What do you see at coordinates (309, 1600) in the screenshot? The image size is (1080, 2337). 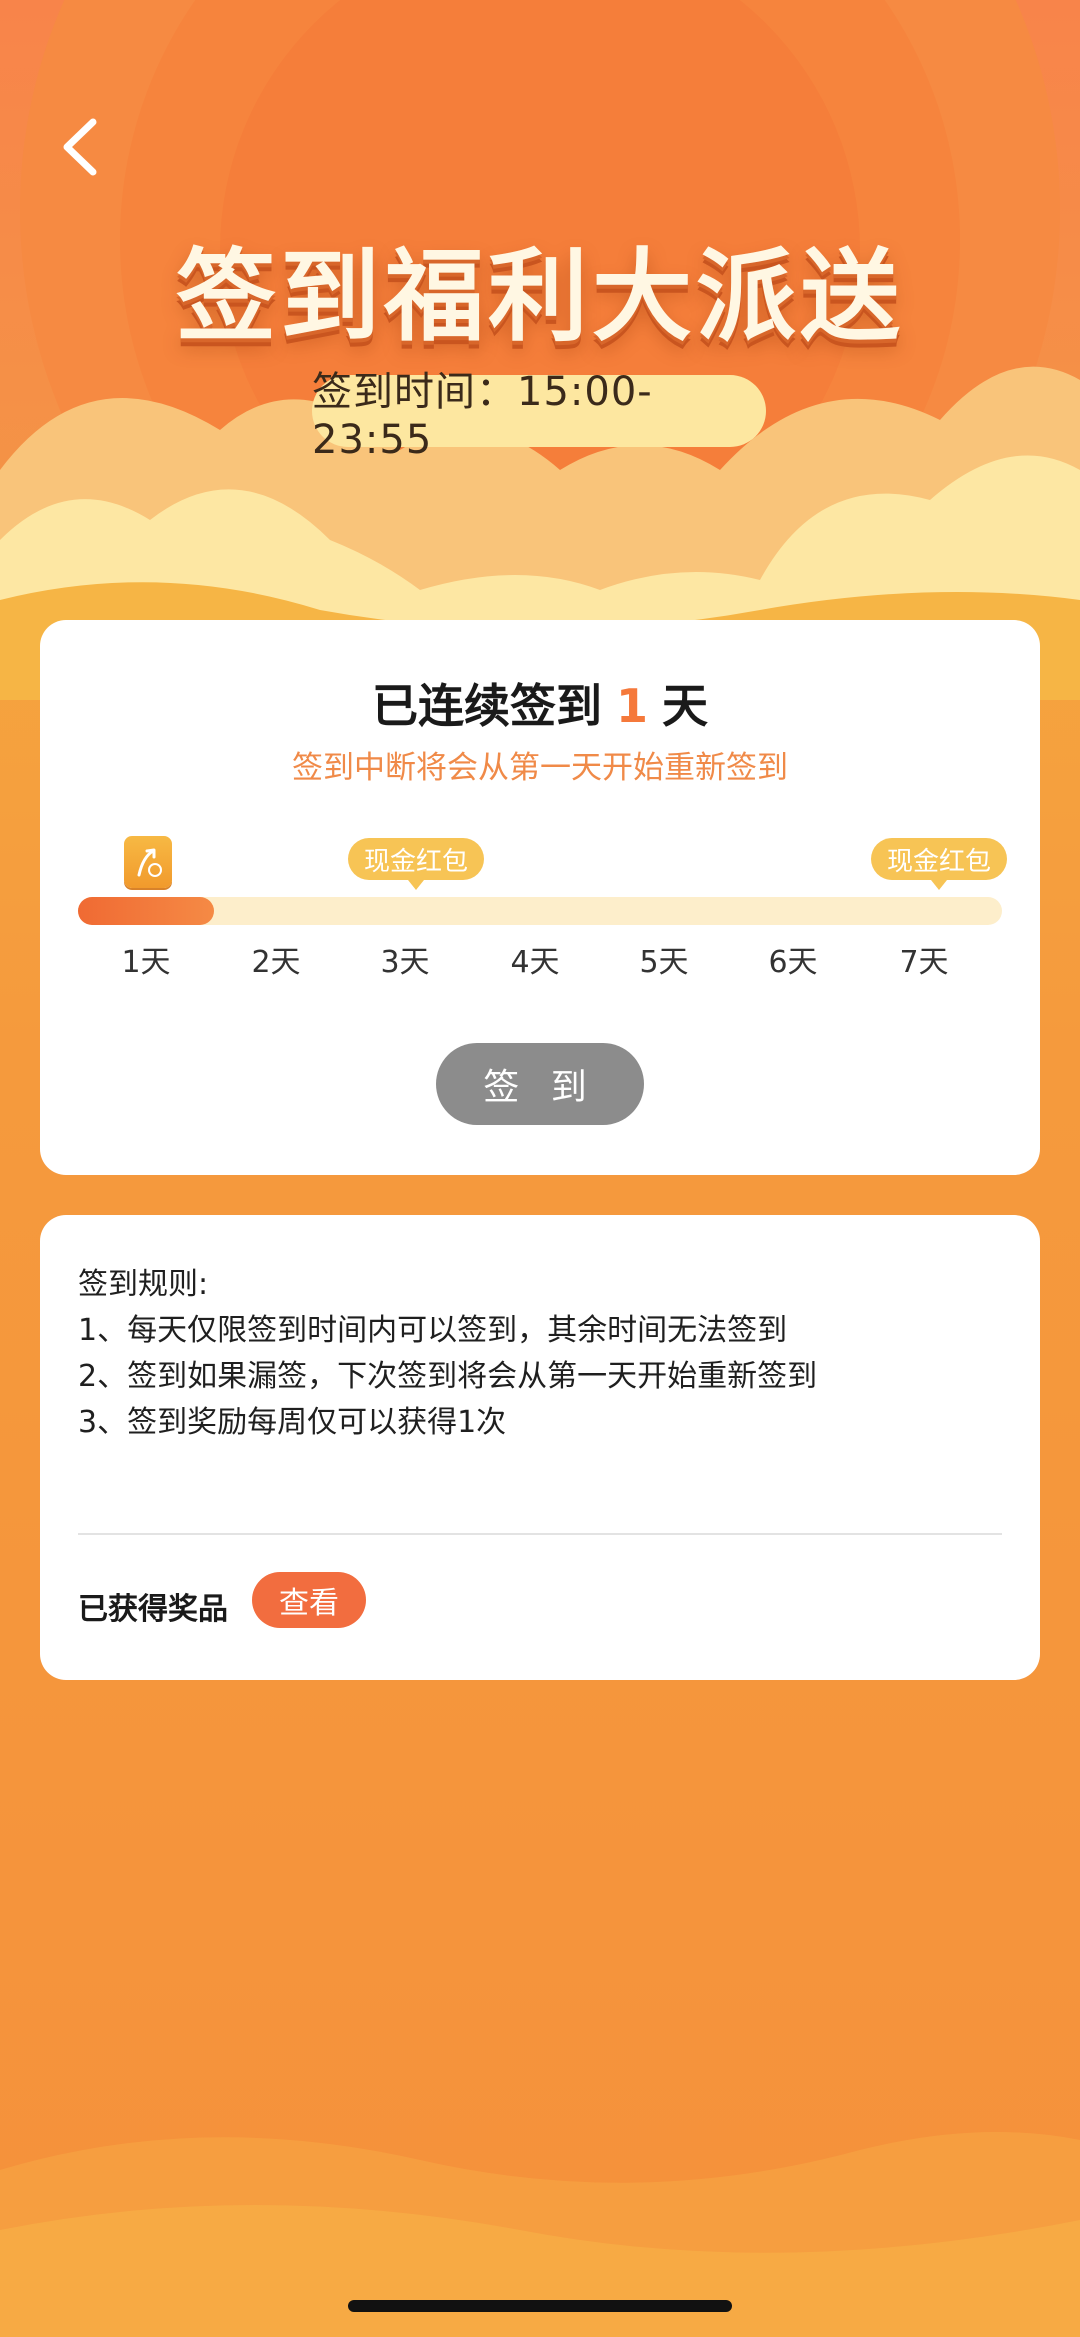 I see `view-prizes-button: 查看` at bounding box center [309, 1600].